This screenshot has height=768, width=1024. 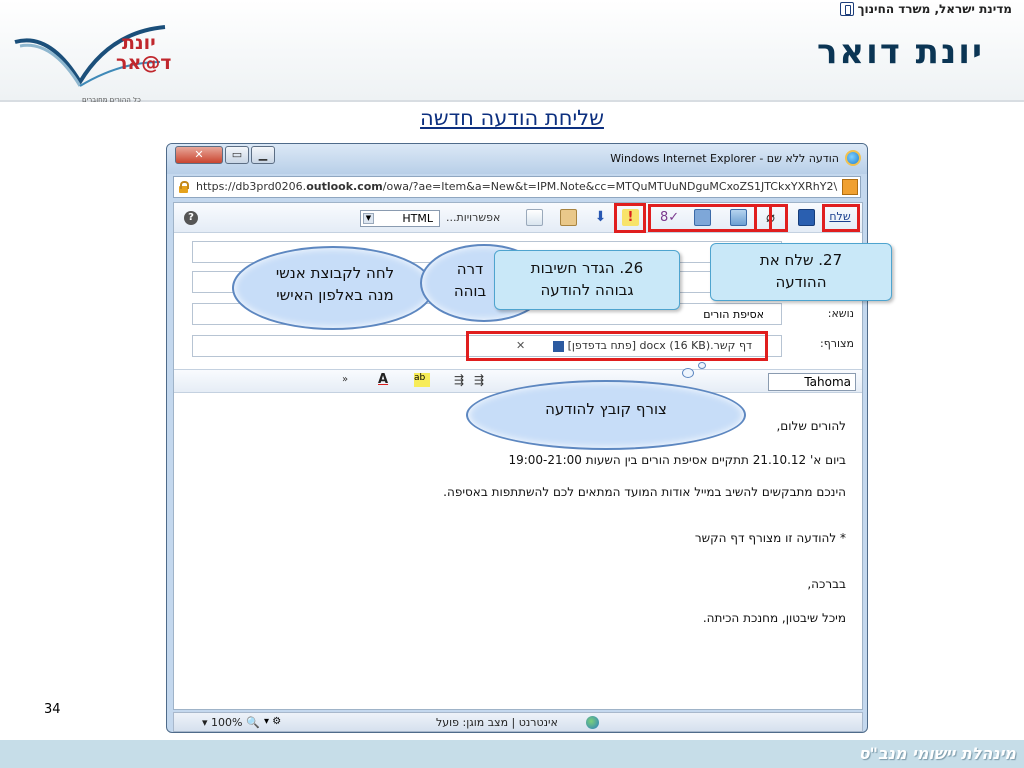 What do you see at coordinates (470, 280) in the screenshot?
I see `cloud-priority-text: דרה בוהה` at bounding box center [470, 280].